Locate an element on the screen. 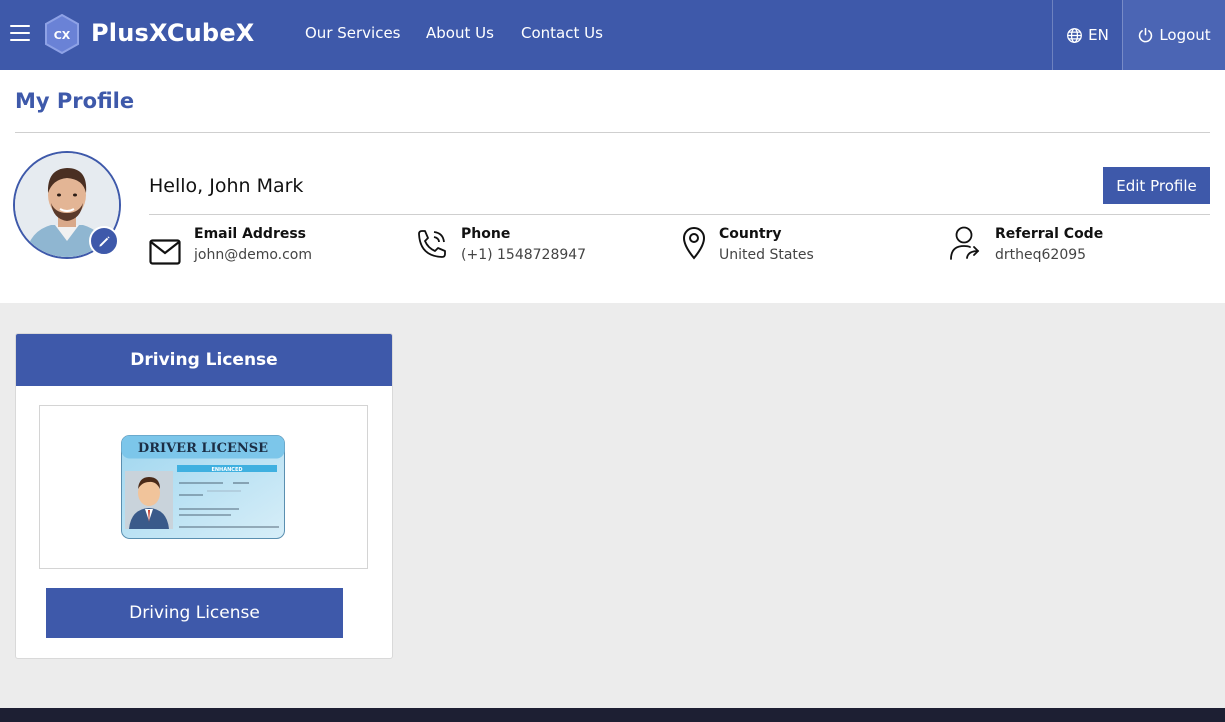 The height and width of the screenshot is (722, 1225). info-value: (+1) 1548728947 is located at coordinates (524, 255).